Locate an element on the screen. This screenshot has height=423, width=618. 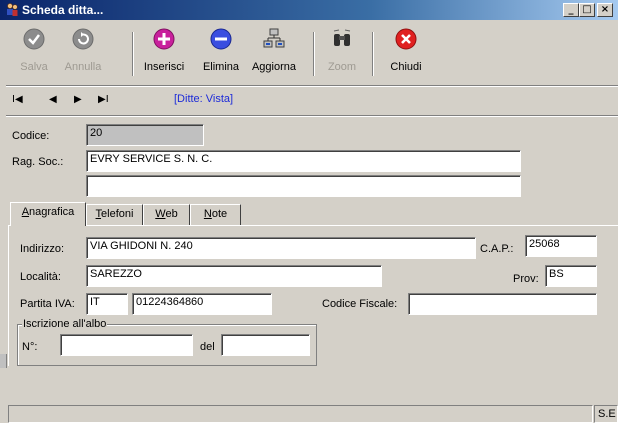
ragsoc-label: Rag. Soc.: is located at coordinates (38, 162).